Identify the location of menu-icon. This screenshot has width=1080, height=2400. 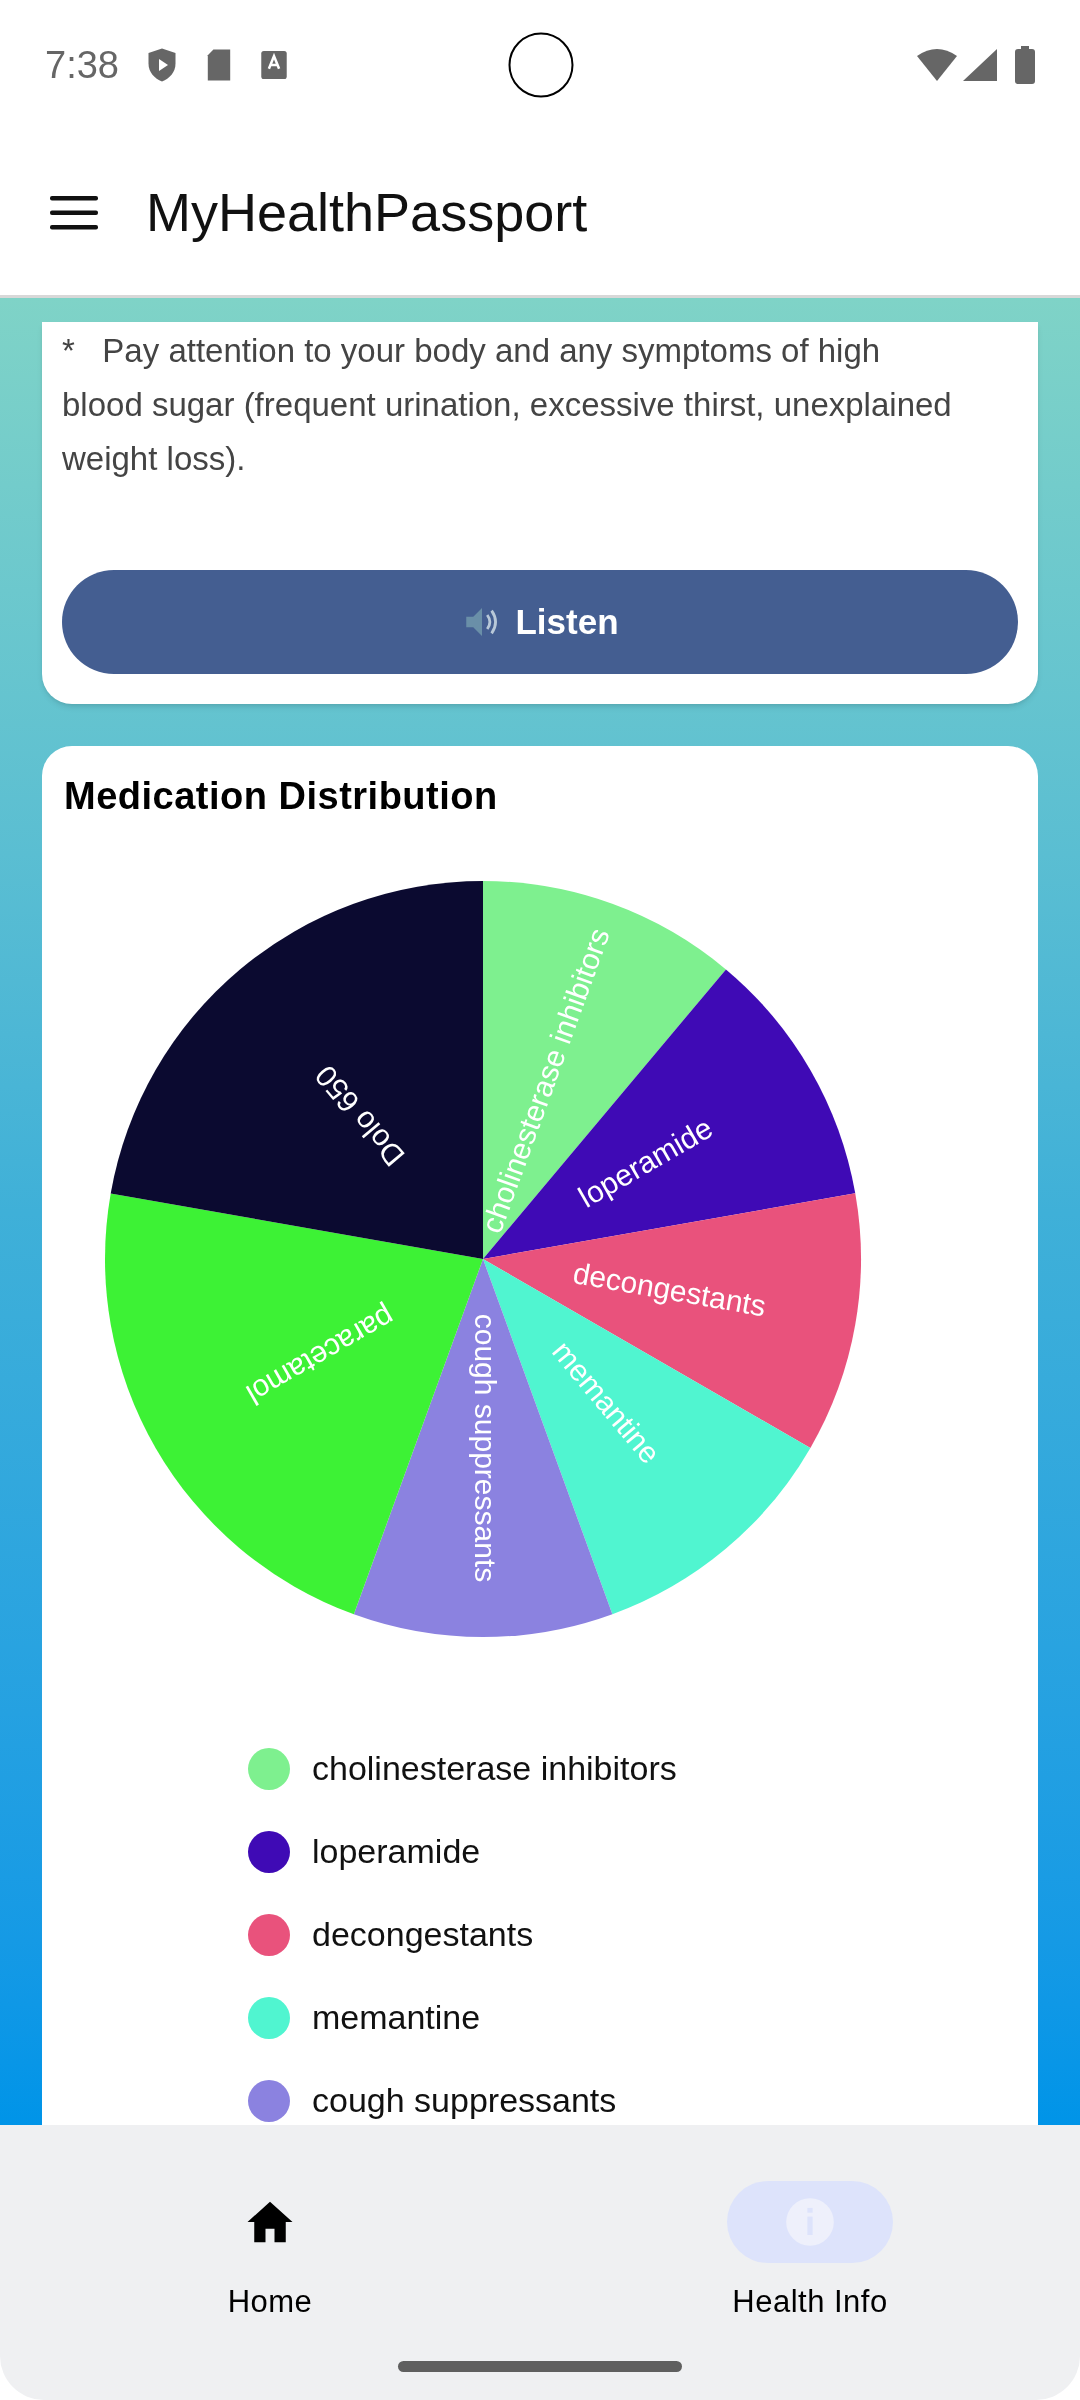
(74, 212).